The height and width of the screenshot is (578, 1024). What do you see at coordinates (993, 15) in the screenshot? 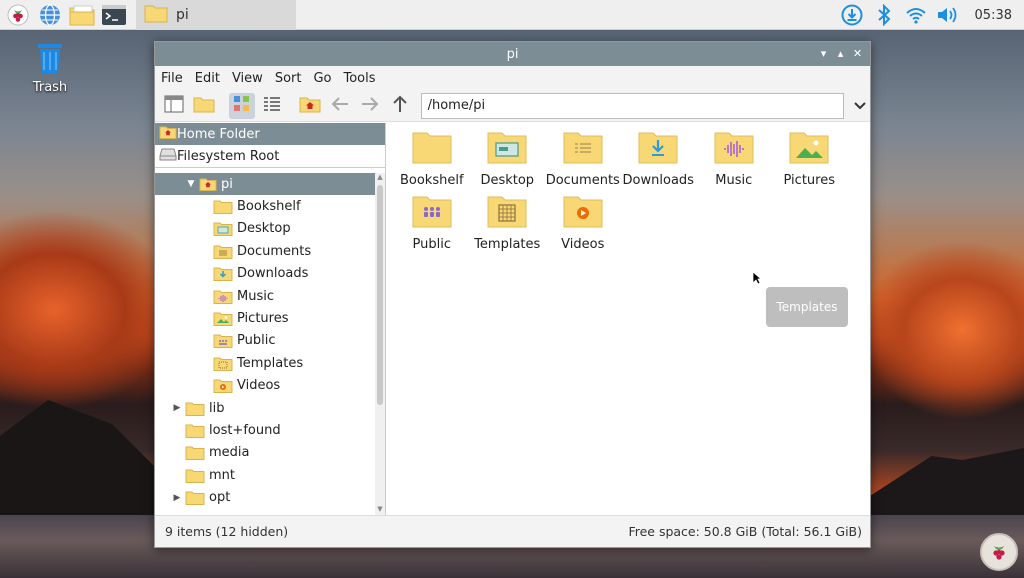
I see `clock: 05:38` at bounding box center [993, 15].